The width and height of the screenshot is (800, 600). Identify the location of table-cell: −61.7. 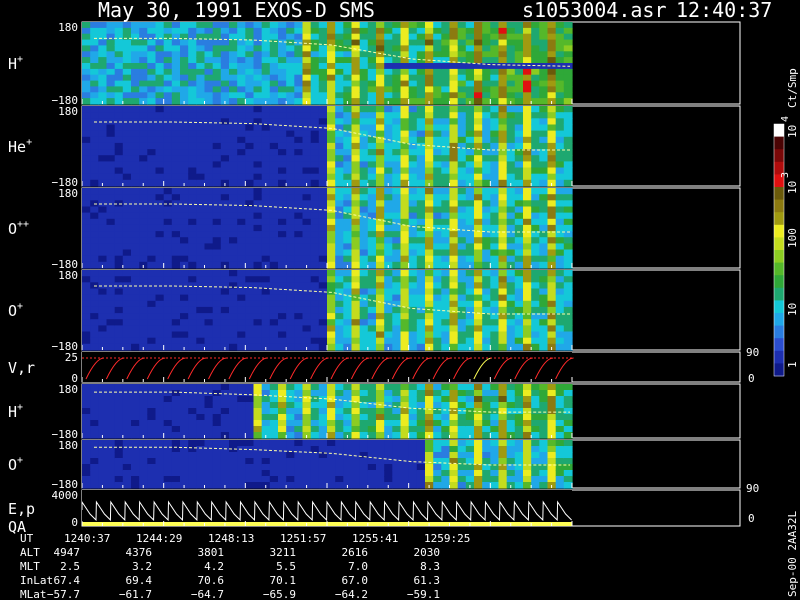
(135, 594).